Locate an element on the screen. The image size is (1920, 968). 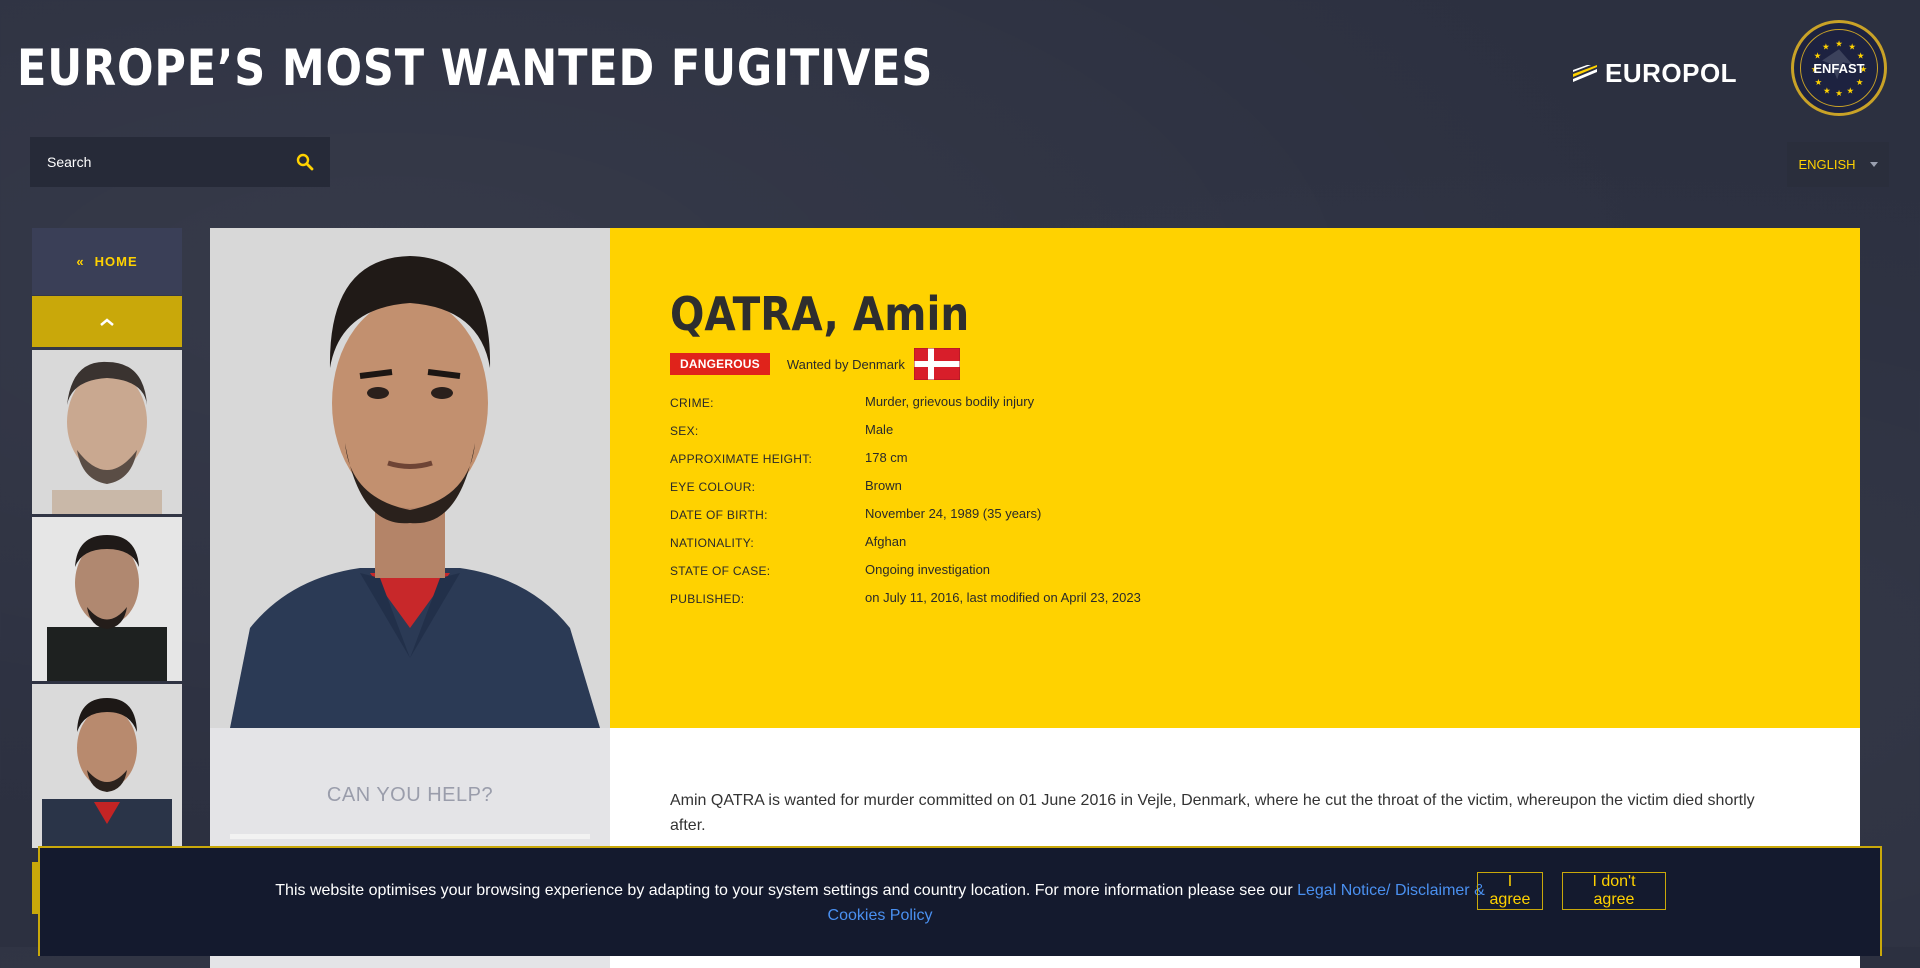
detail-value: Brown is located at coordinates (883, 485).